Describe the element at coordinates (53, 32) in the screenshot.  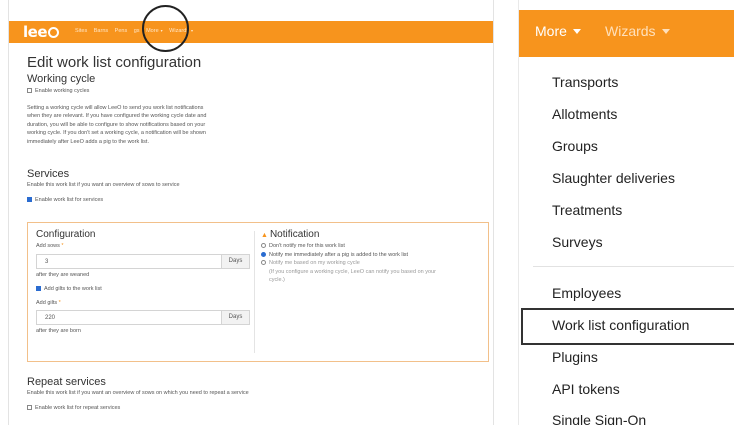
I see `logo-circle-icon` at that location.